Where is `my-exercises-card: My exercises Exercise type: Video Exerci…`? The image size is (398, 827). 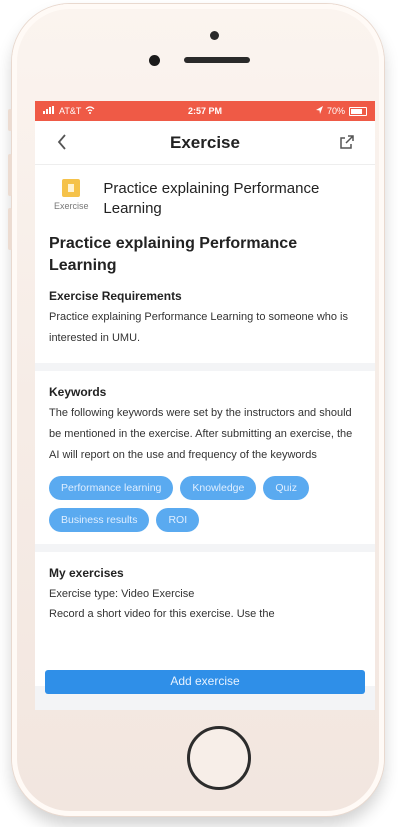
my-exercises-card: My exercises Exercise type: Video Exerci… is located at coordinates (205, 623).